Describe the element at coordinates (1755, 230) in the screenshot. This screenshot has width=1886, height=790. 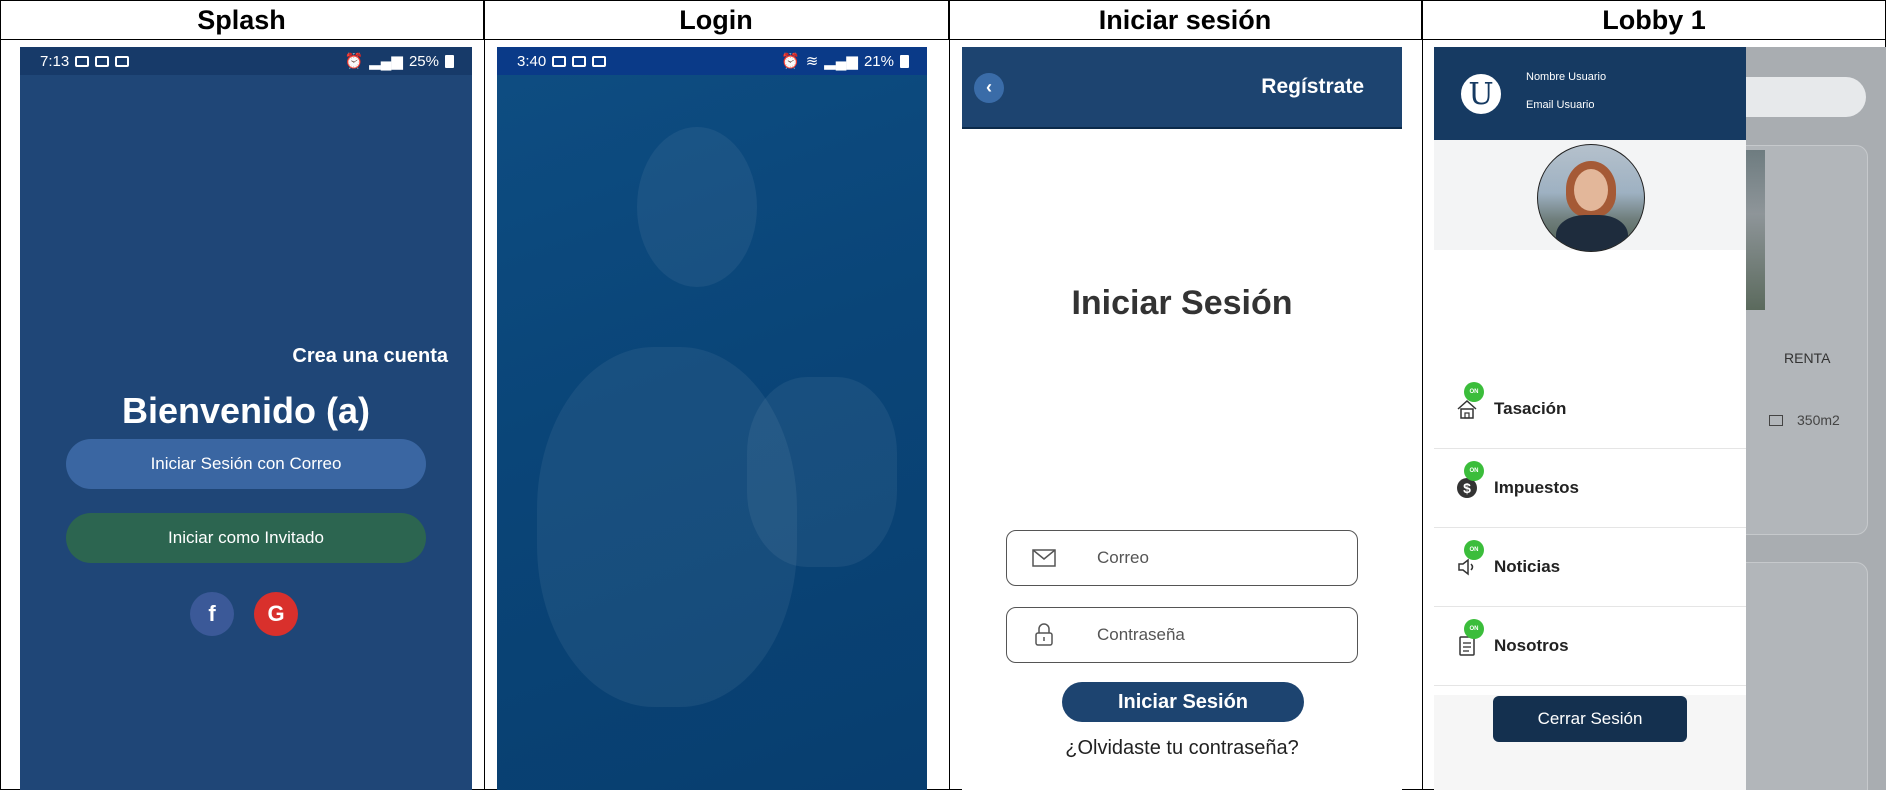
I see `background-property-image` at that location.